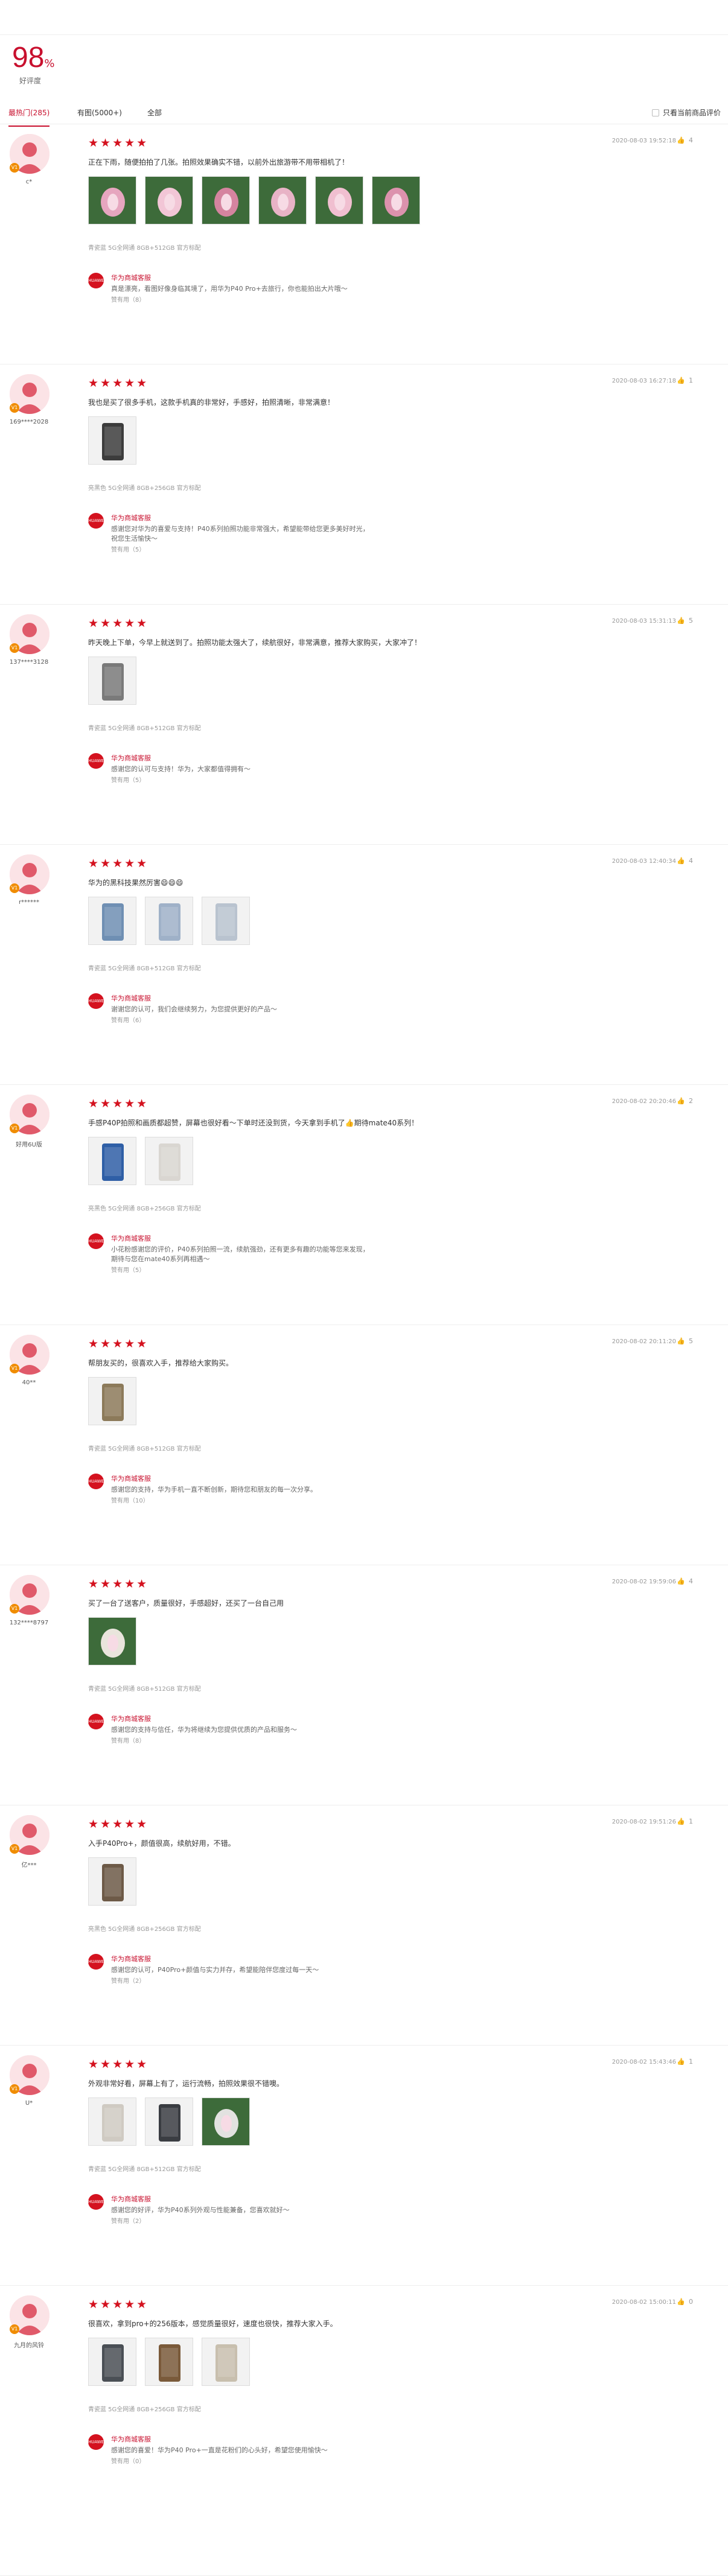 The width and height of the screenshot is (728, 2576). What do you see at coordinates (128, 2461) in the screenshot?
I see `reply-like-button: 赞有用（0）` at bounding box center [128, 2461].